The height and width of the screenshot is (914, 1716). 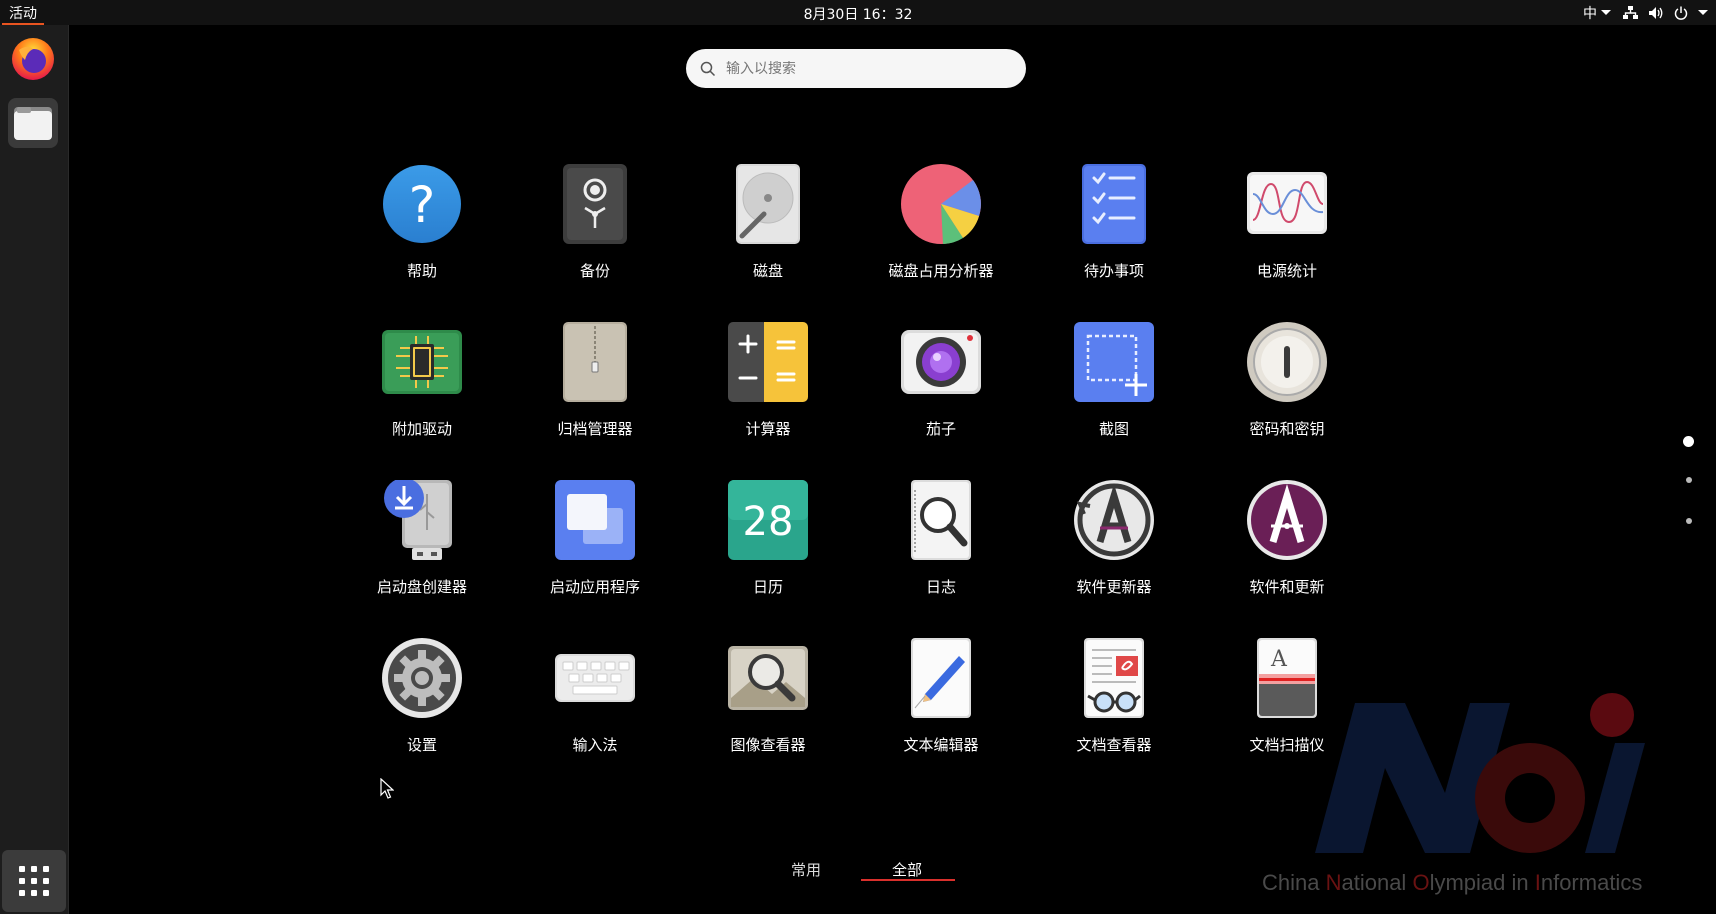 I want to click on app-logs: 日志, so click(x=941, y=546).